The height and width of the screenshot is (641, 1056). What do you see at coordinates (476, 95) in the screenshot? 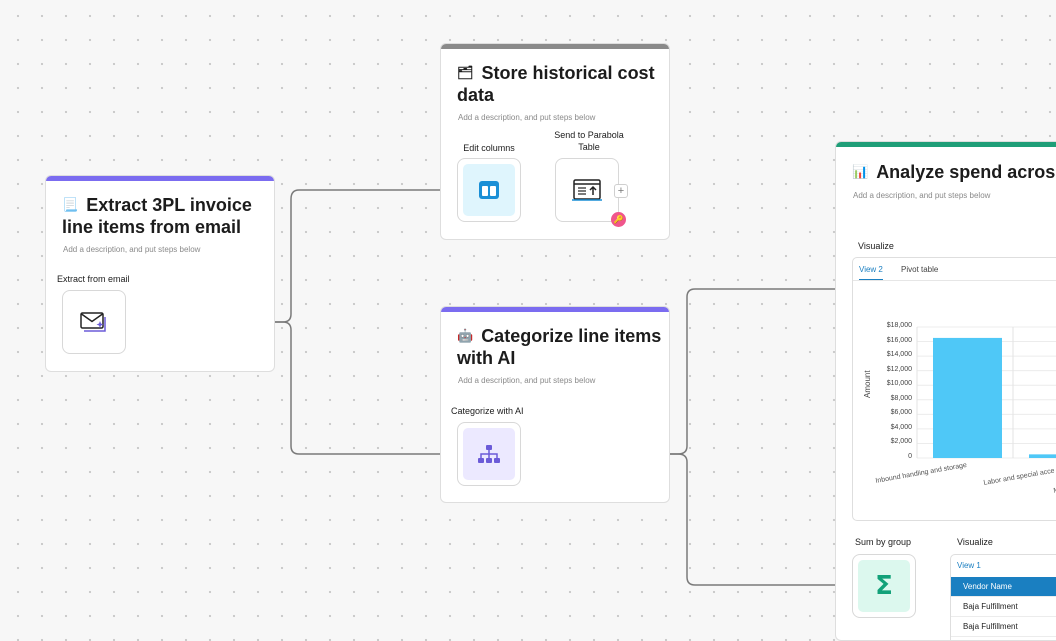
I see `card-title-line2: data` at bounding box center [476, 95].